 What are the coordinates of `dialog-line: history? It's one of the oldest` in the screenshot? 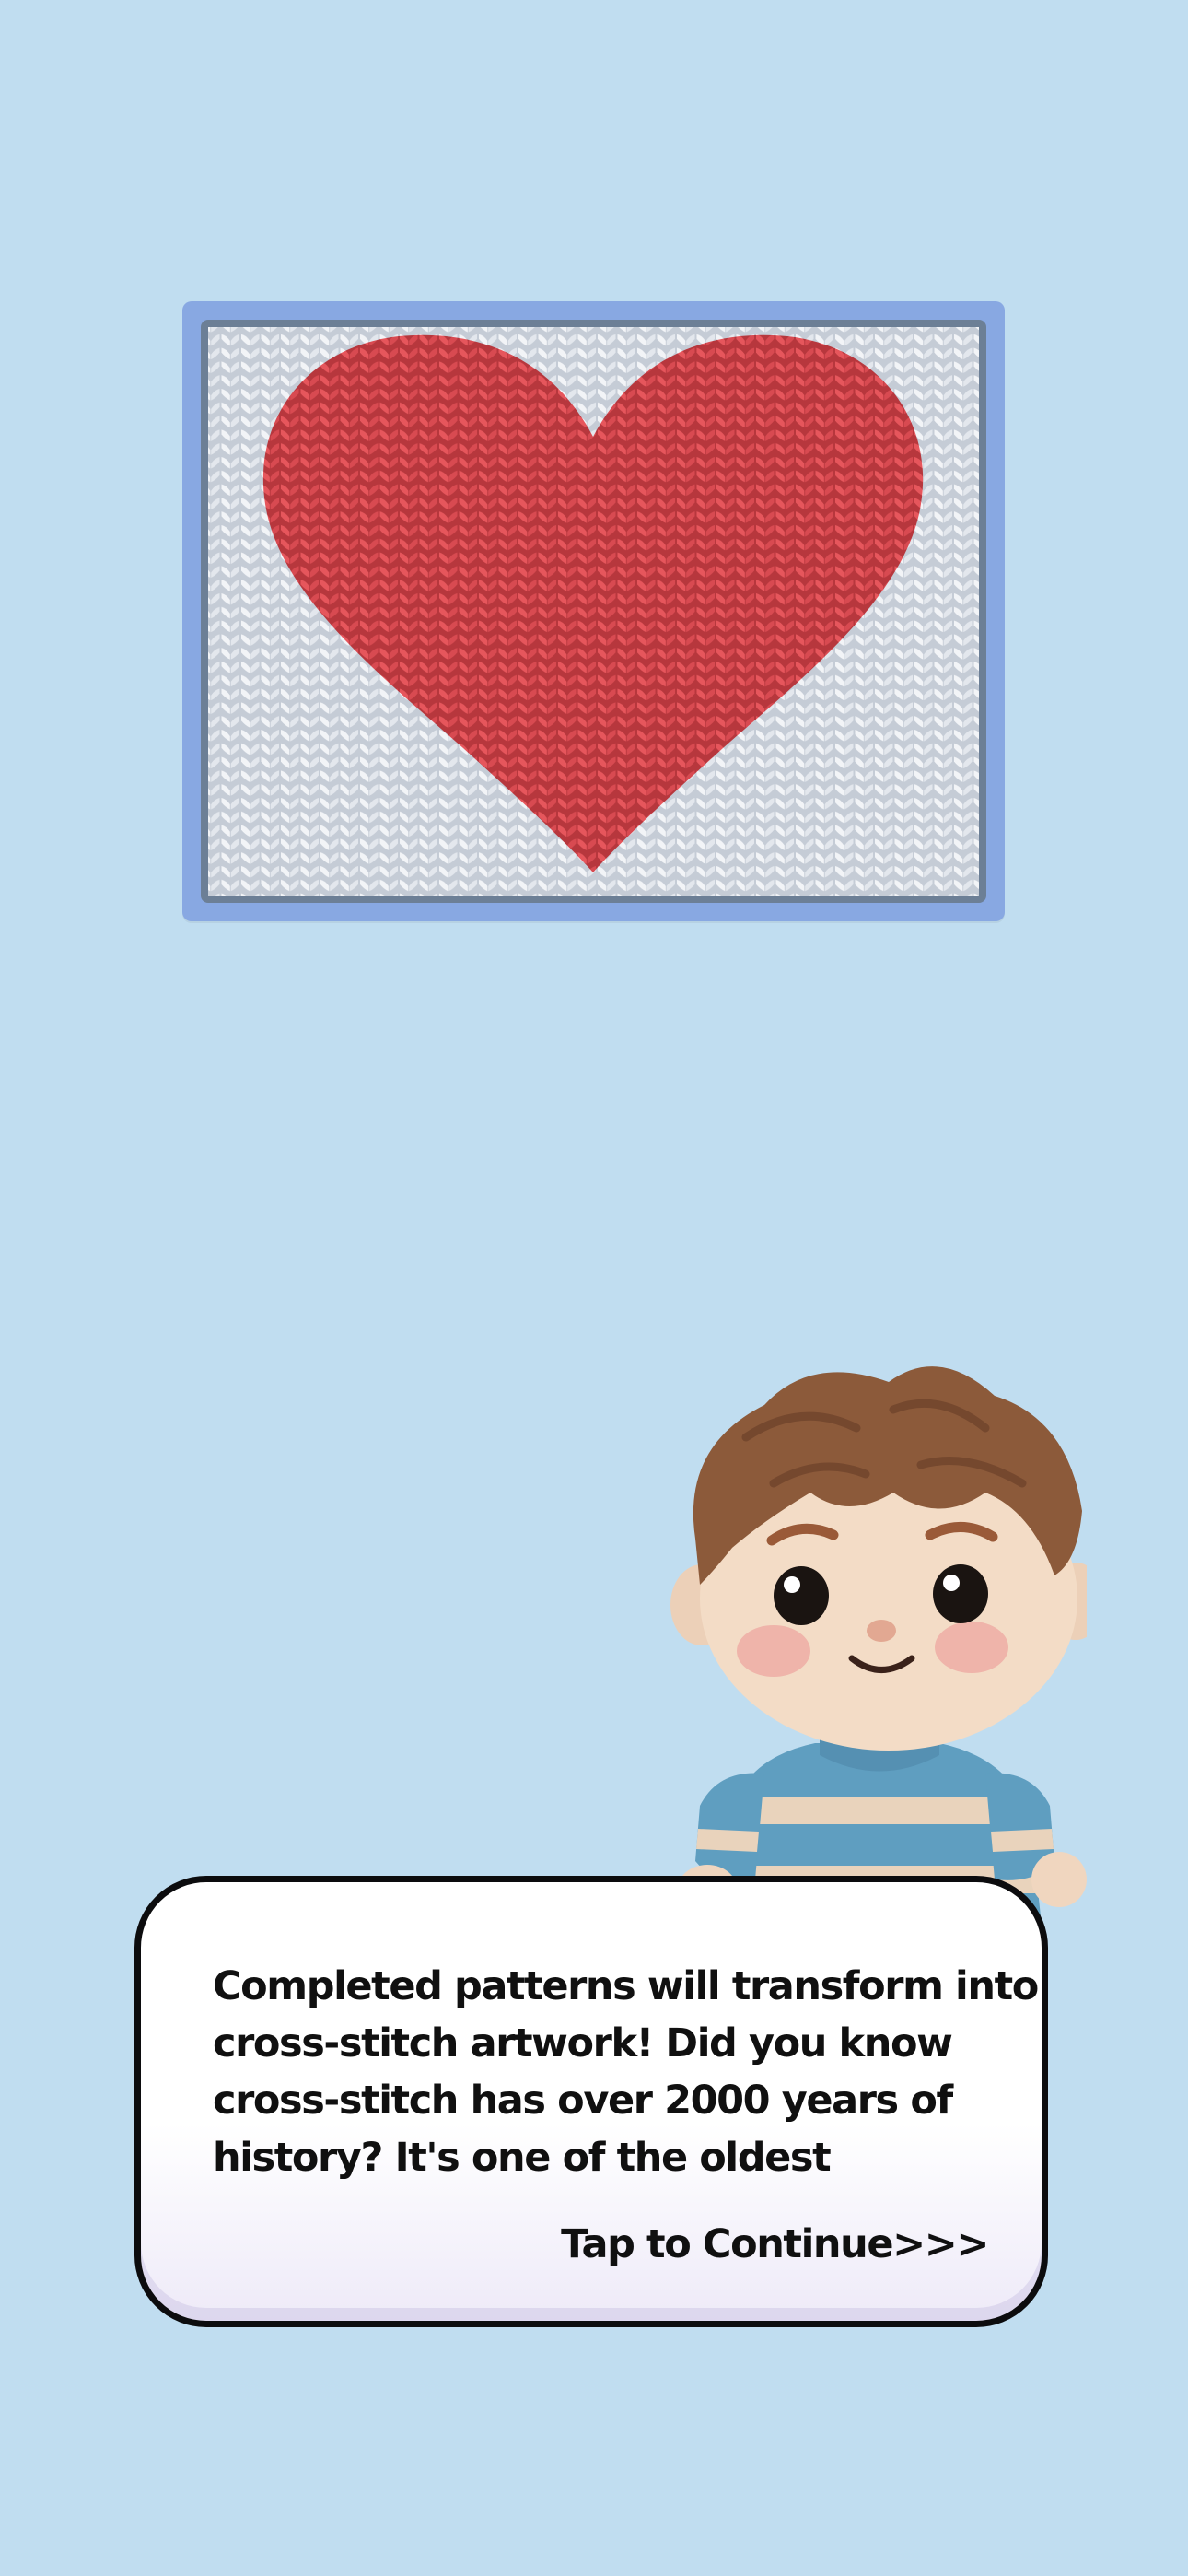 It's located at (522, 2158).